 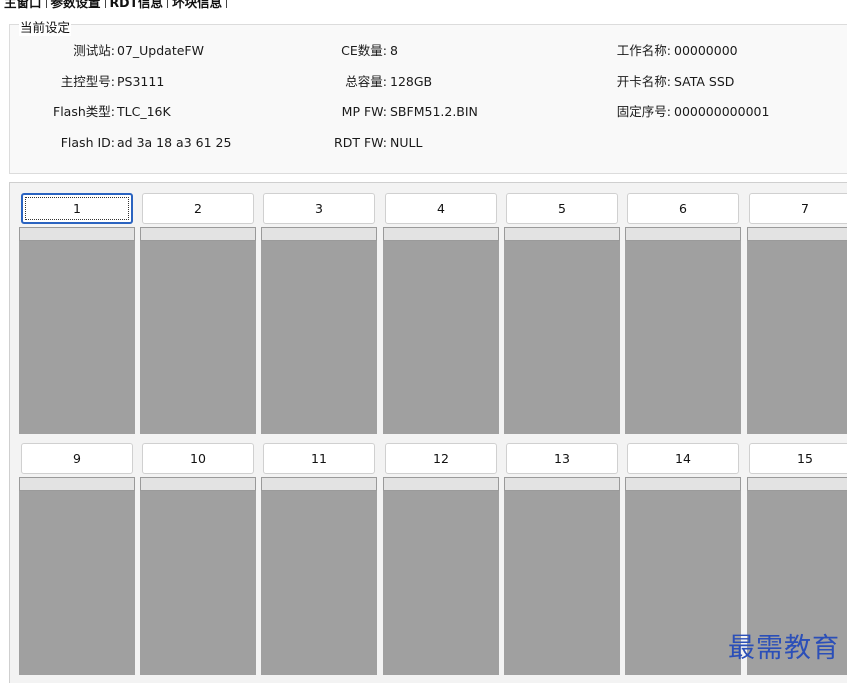 I want to click on capacity-value: 128GB, so click(x=411, y=81).